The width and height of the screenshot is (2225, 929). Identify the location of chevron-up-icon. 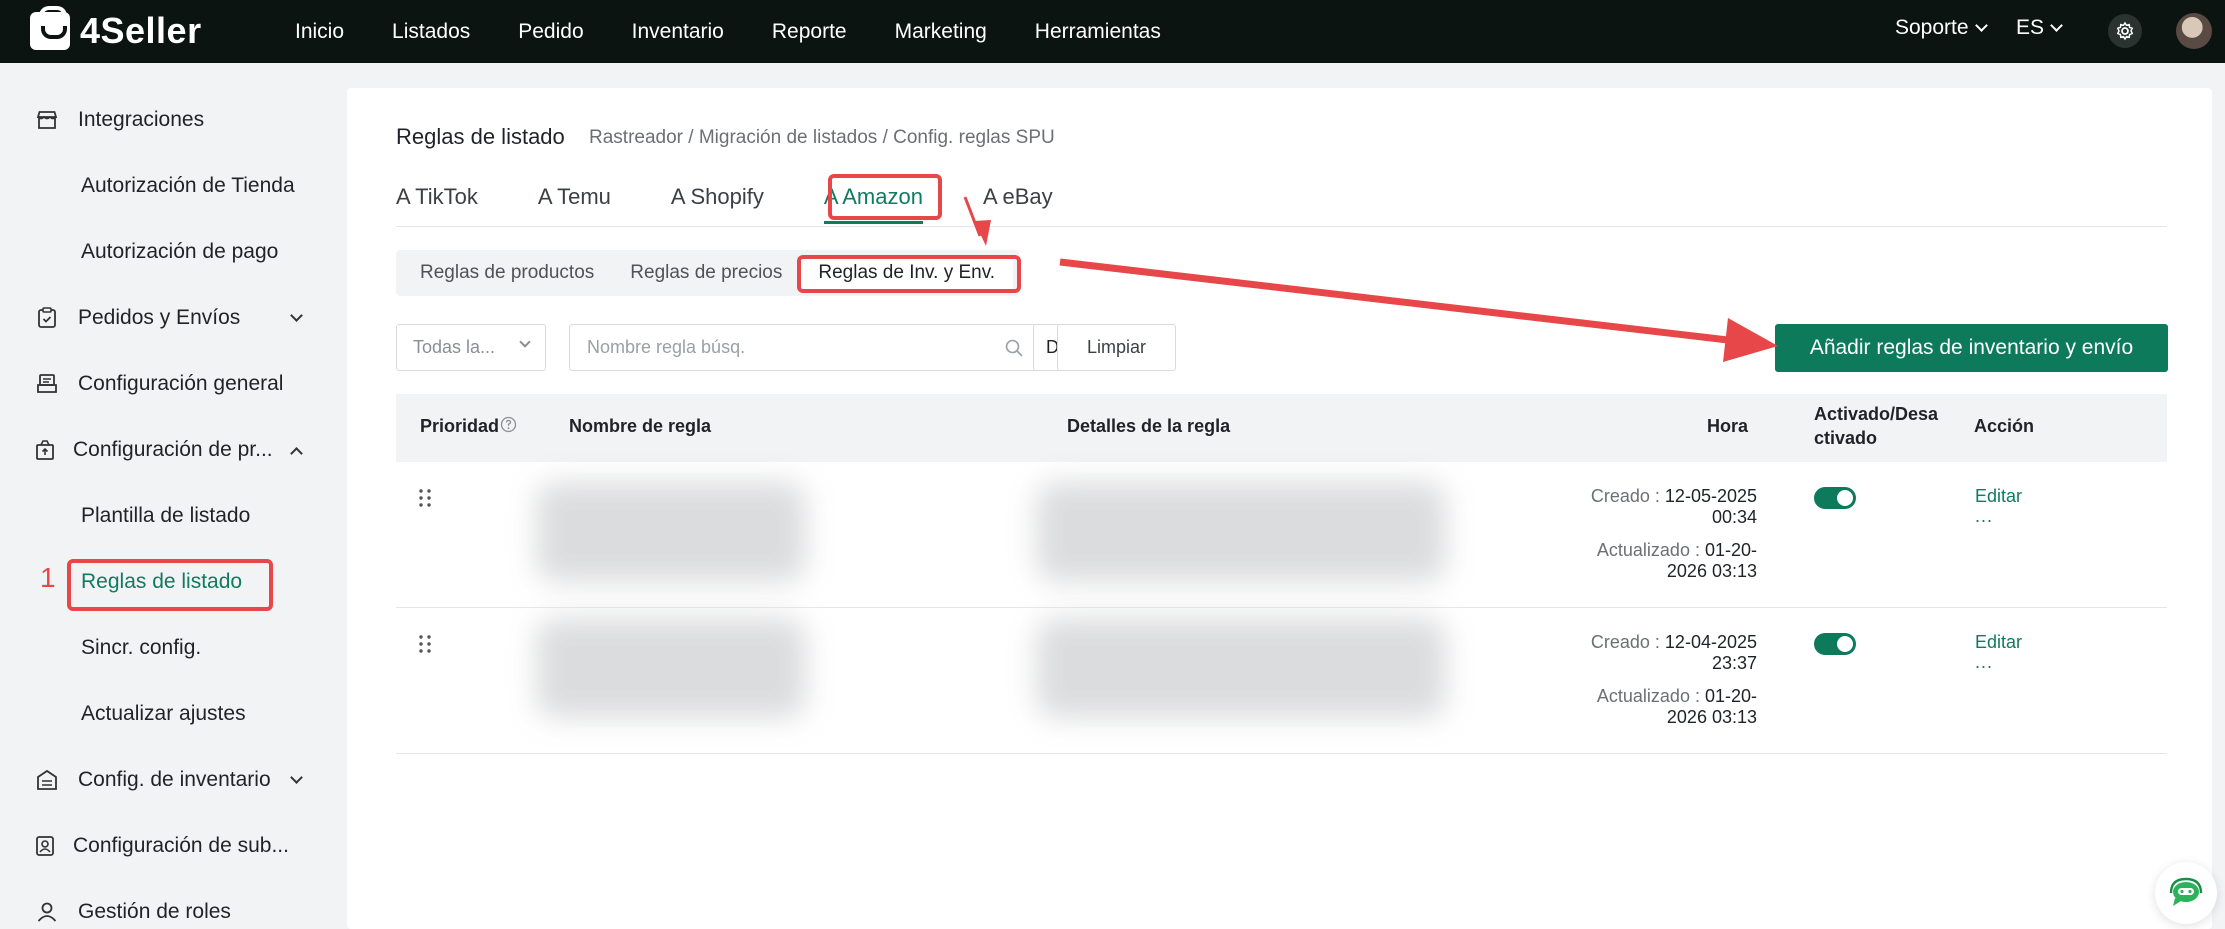
(296, 453).